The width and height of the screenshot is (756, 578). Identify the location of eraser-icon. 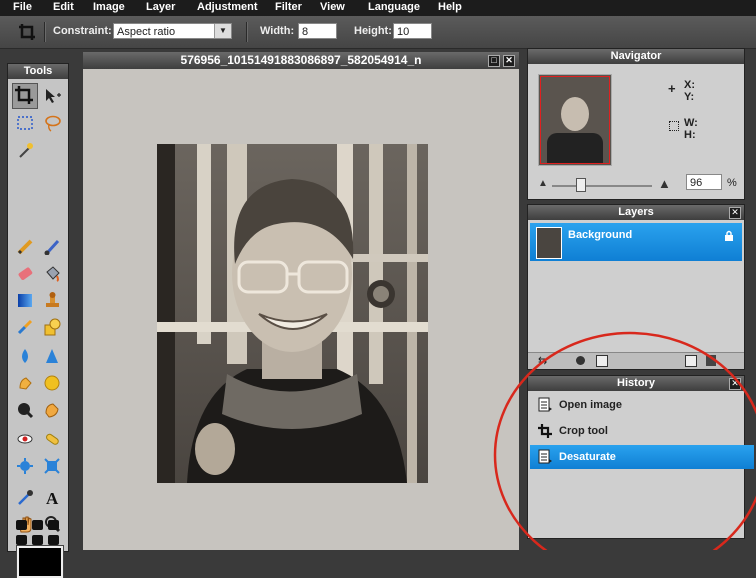
(25, 273).